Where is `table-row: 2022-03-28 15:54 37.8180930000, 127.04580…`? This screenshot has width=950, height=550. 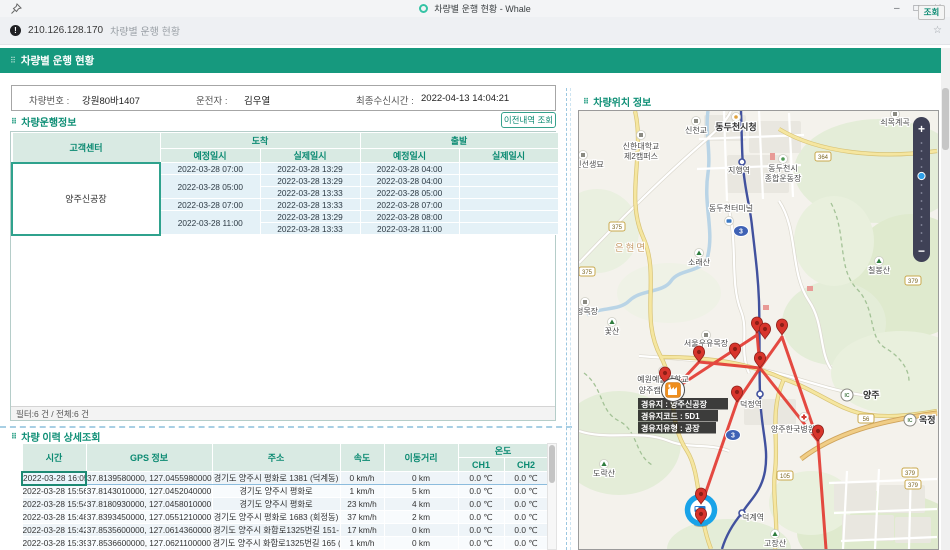
table-row: 2022-03-28 15:54 37.8180930000, 127.04580… is located at coordinates (285, 504).